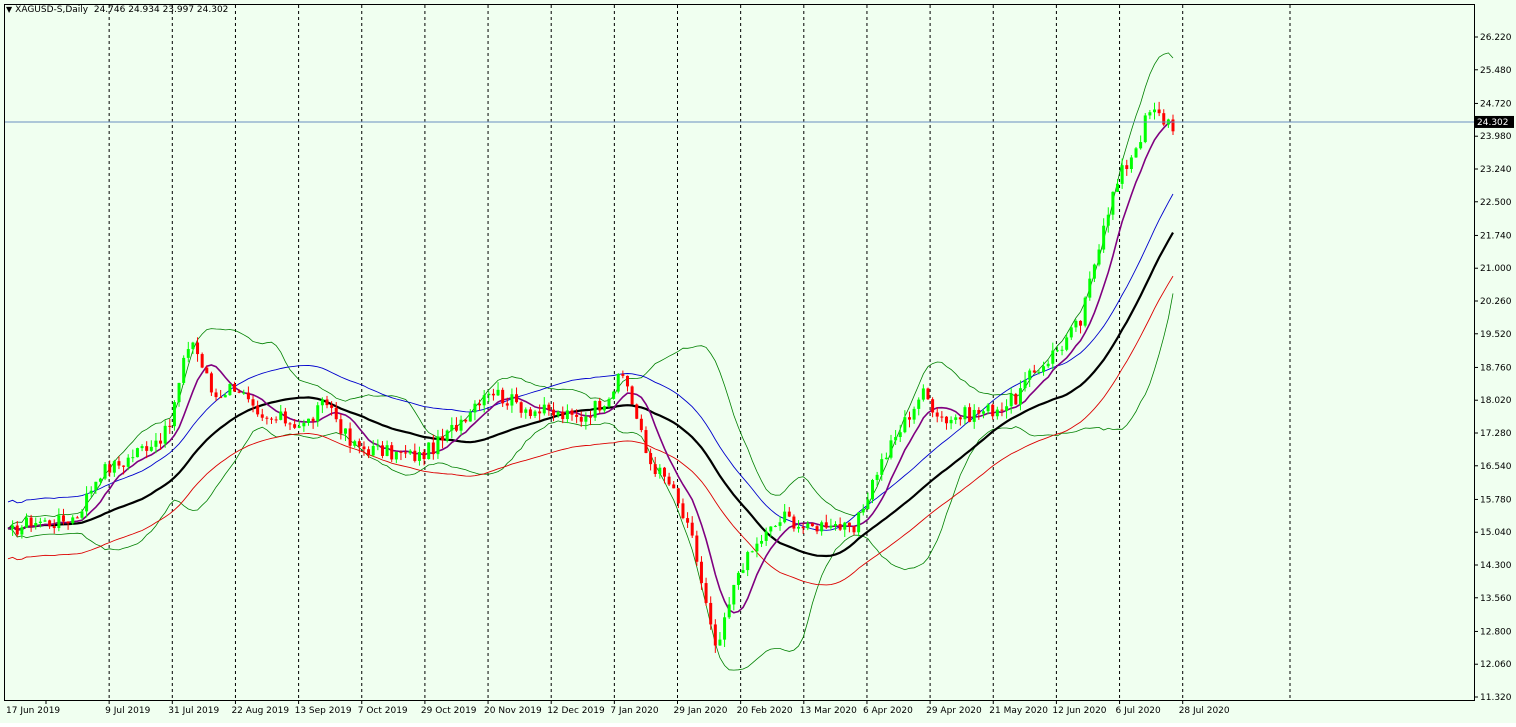  I want to click on y-tick-label: 21.000, so click(1496, 269).